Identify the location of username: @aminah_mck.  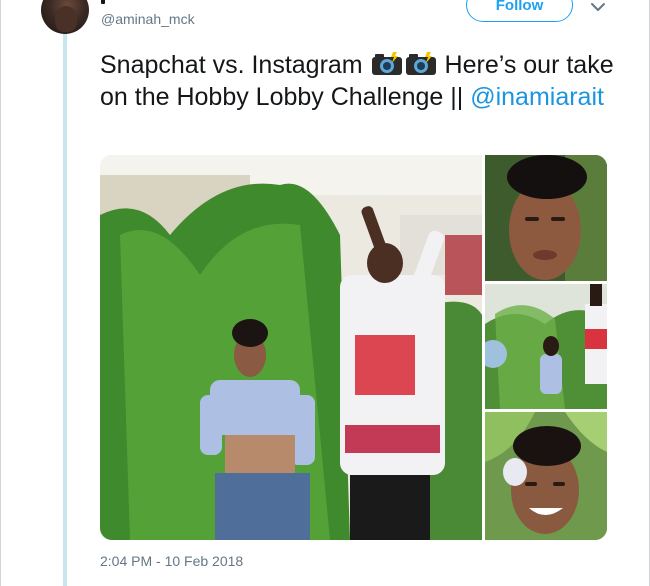
(148, 19).